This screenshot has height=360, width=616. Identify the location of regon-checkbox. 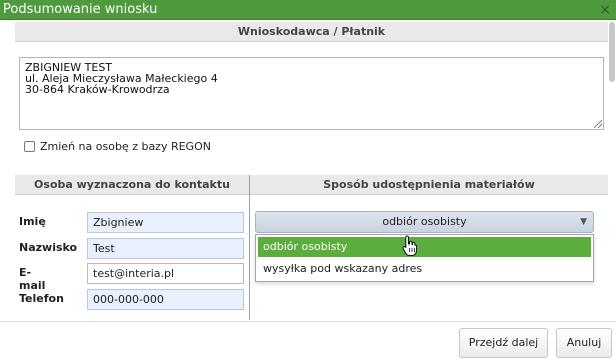
(29, 146).